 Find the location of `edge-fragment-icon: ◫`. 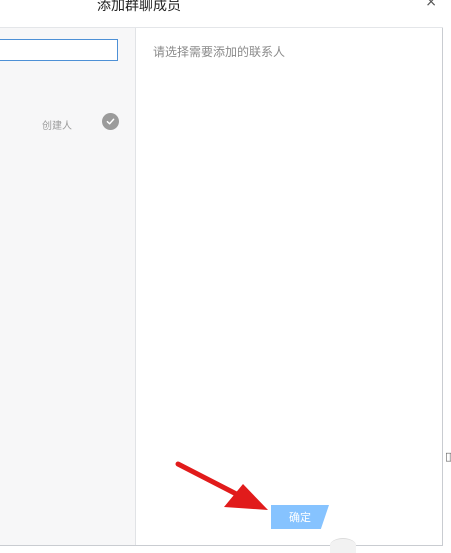

edge-fragment-icon: ◫ is located at coordinates (448, 456).